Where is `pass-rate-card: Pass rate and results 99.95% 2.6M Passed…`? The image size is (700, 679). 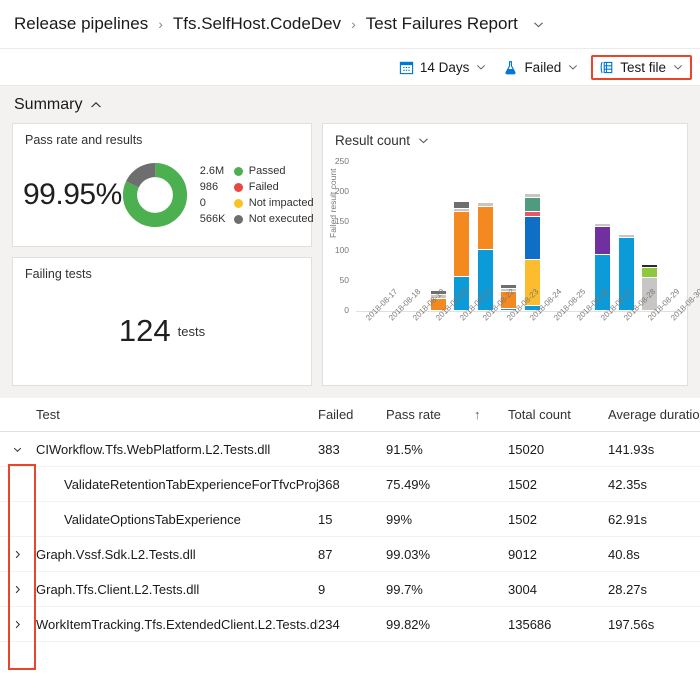 pass-rate-card: Pass rate and results 99.95% 2.6M Passed… is located at coordinates (163, 185).